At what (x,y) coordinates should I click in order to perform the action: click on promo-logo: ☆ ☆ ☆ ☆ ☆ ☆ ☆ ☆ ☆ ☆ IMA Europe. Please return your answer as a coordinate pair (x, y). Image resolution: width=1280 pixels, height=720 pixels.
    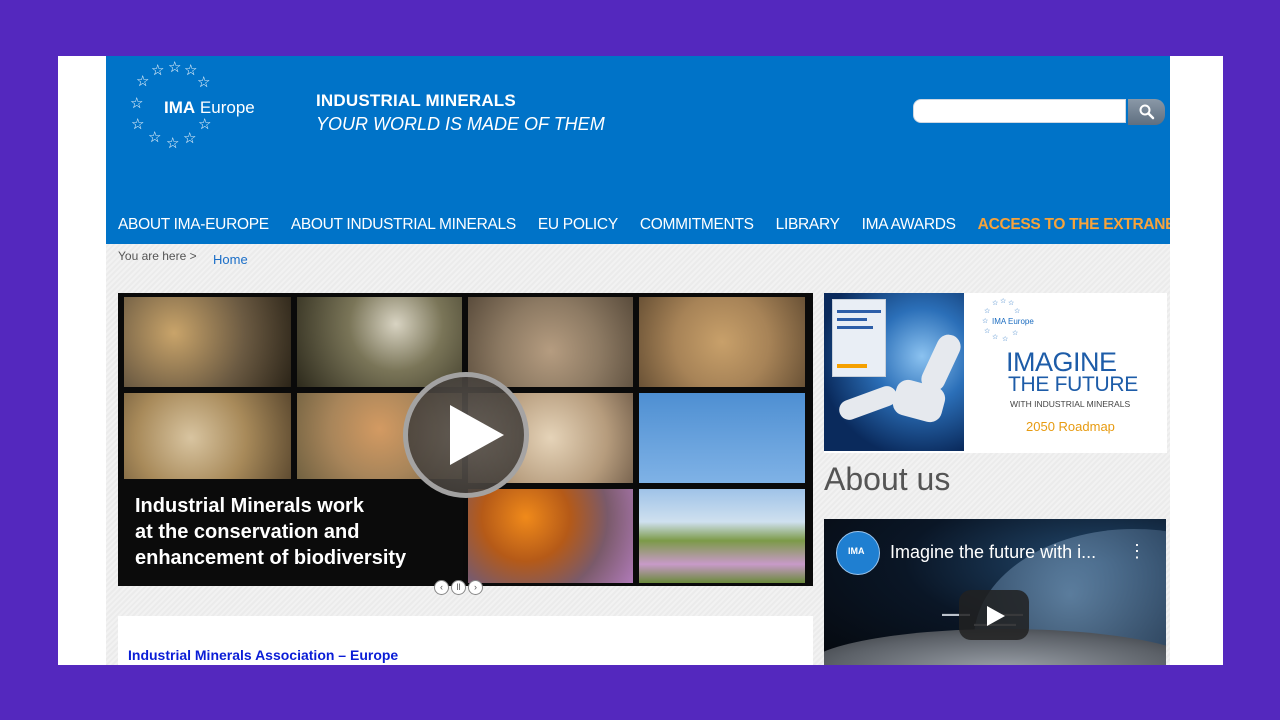
    Looking at the image, I should click on (1008, 320).